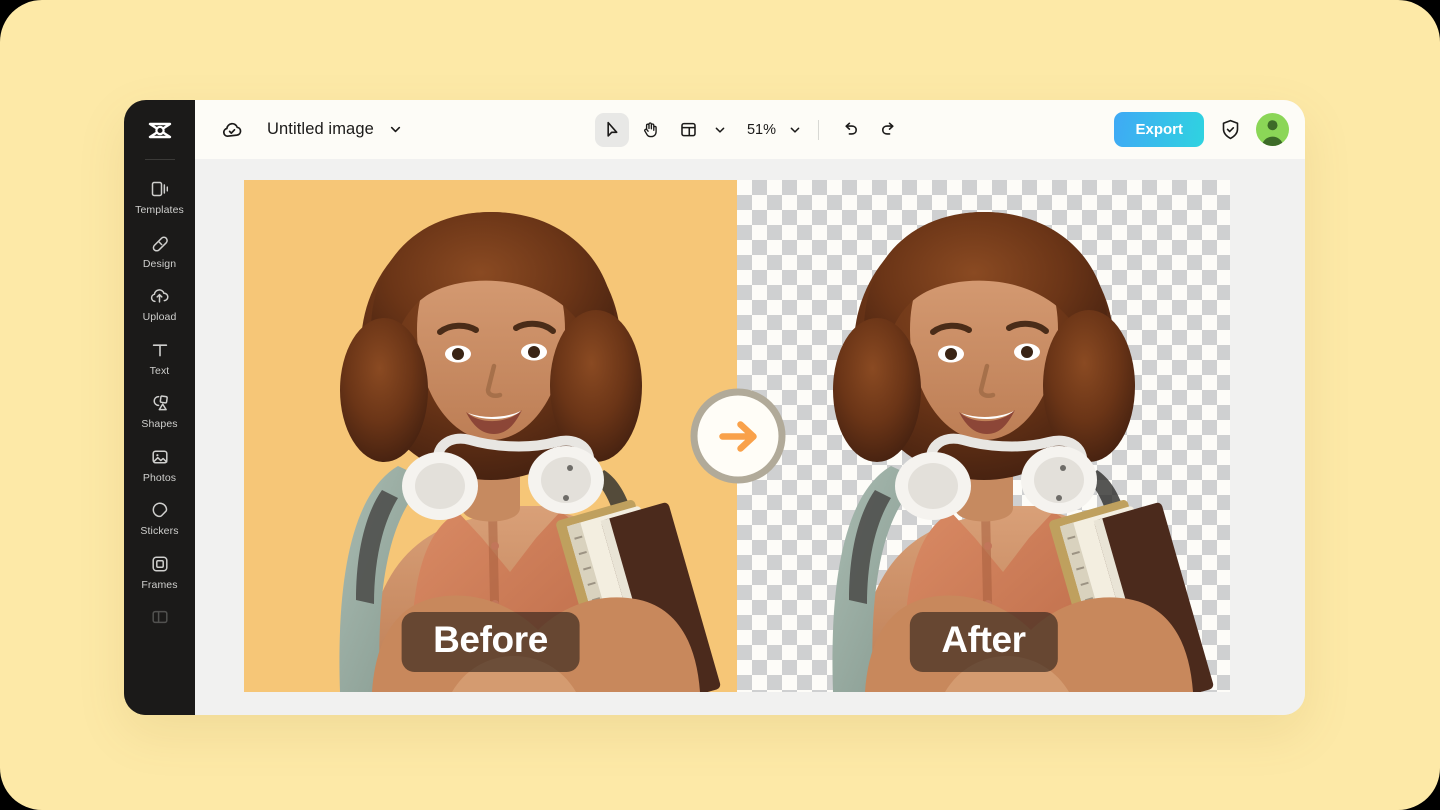  Describe the element at coordinates (850, 130) in the screenshot. I see `undo-icon` at that location.